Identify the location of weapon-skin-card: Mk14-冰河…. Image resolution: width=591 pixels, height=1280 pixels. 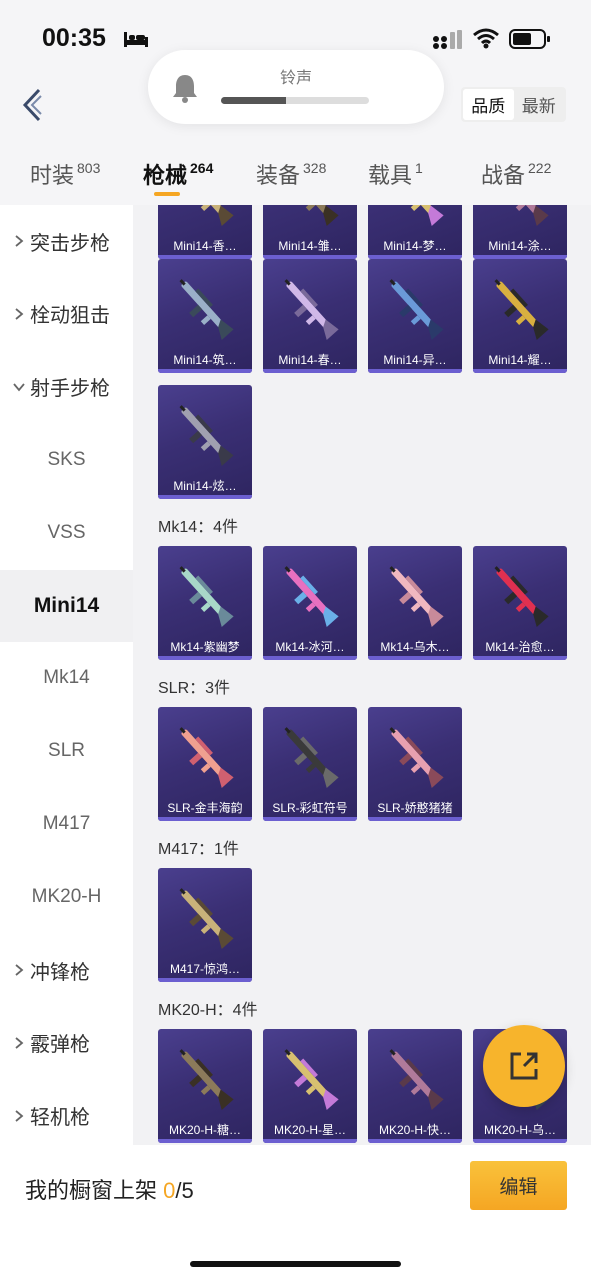
(310, 603).